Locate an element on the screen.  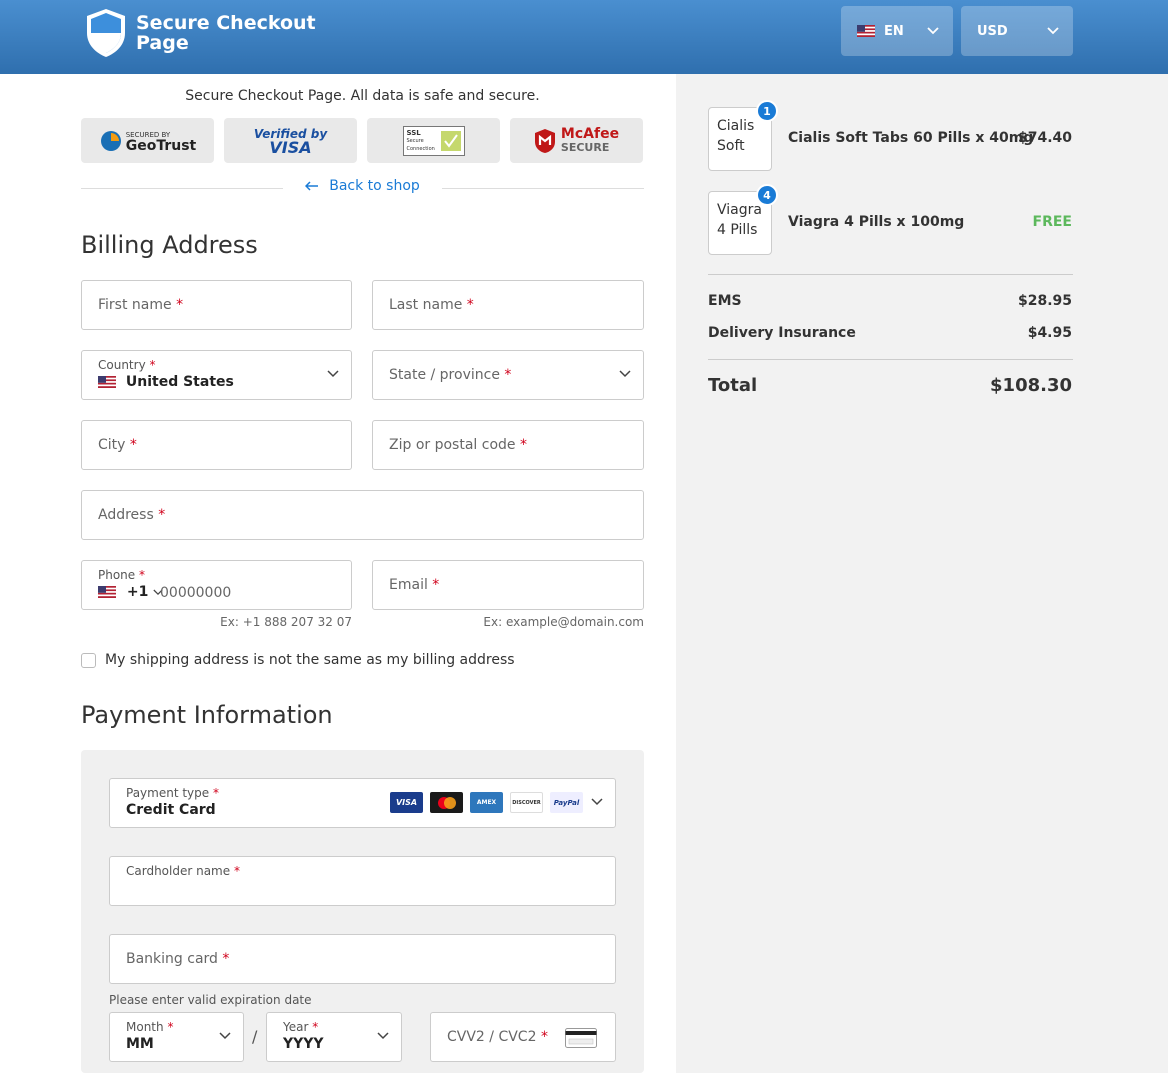
geotrust-badge: SECURED BY GeoTrust is located at coordinates (147, 140).